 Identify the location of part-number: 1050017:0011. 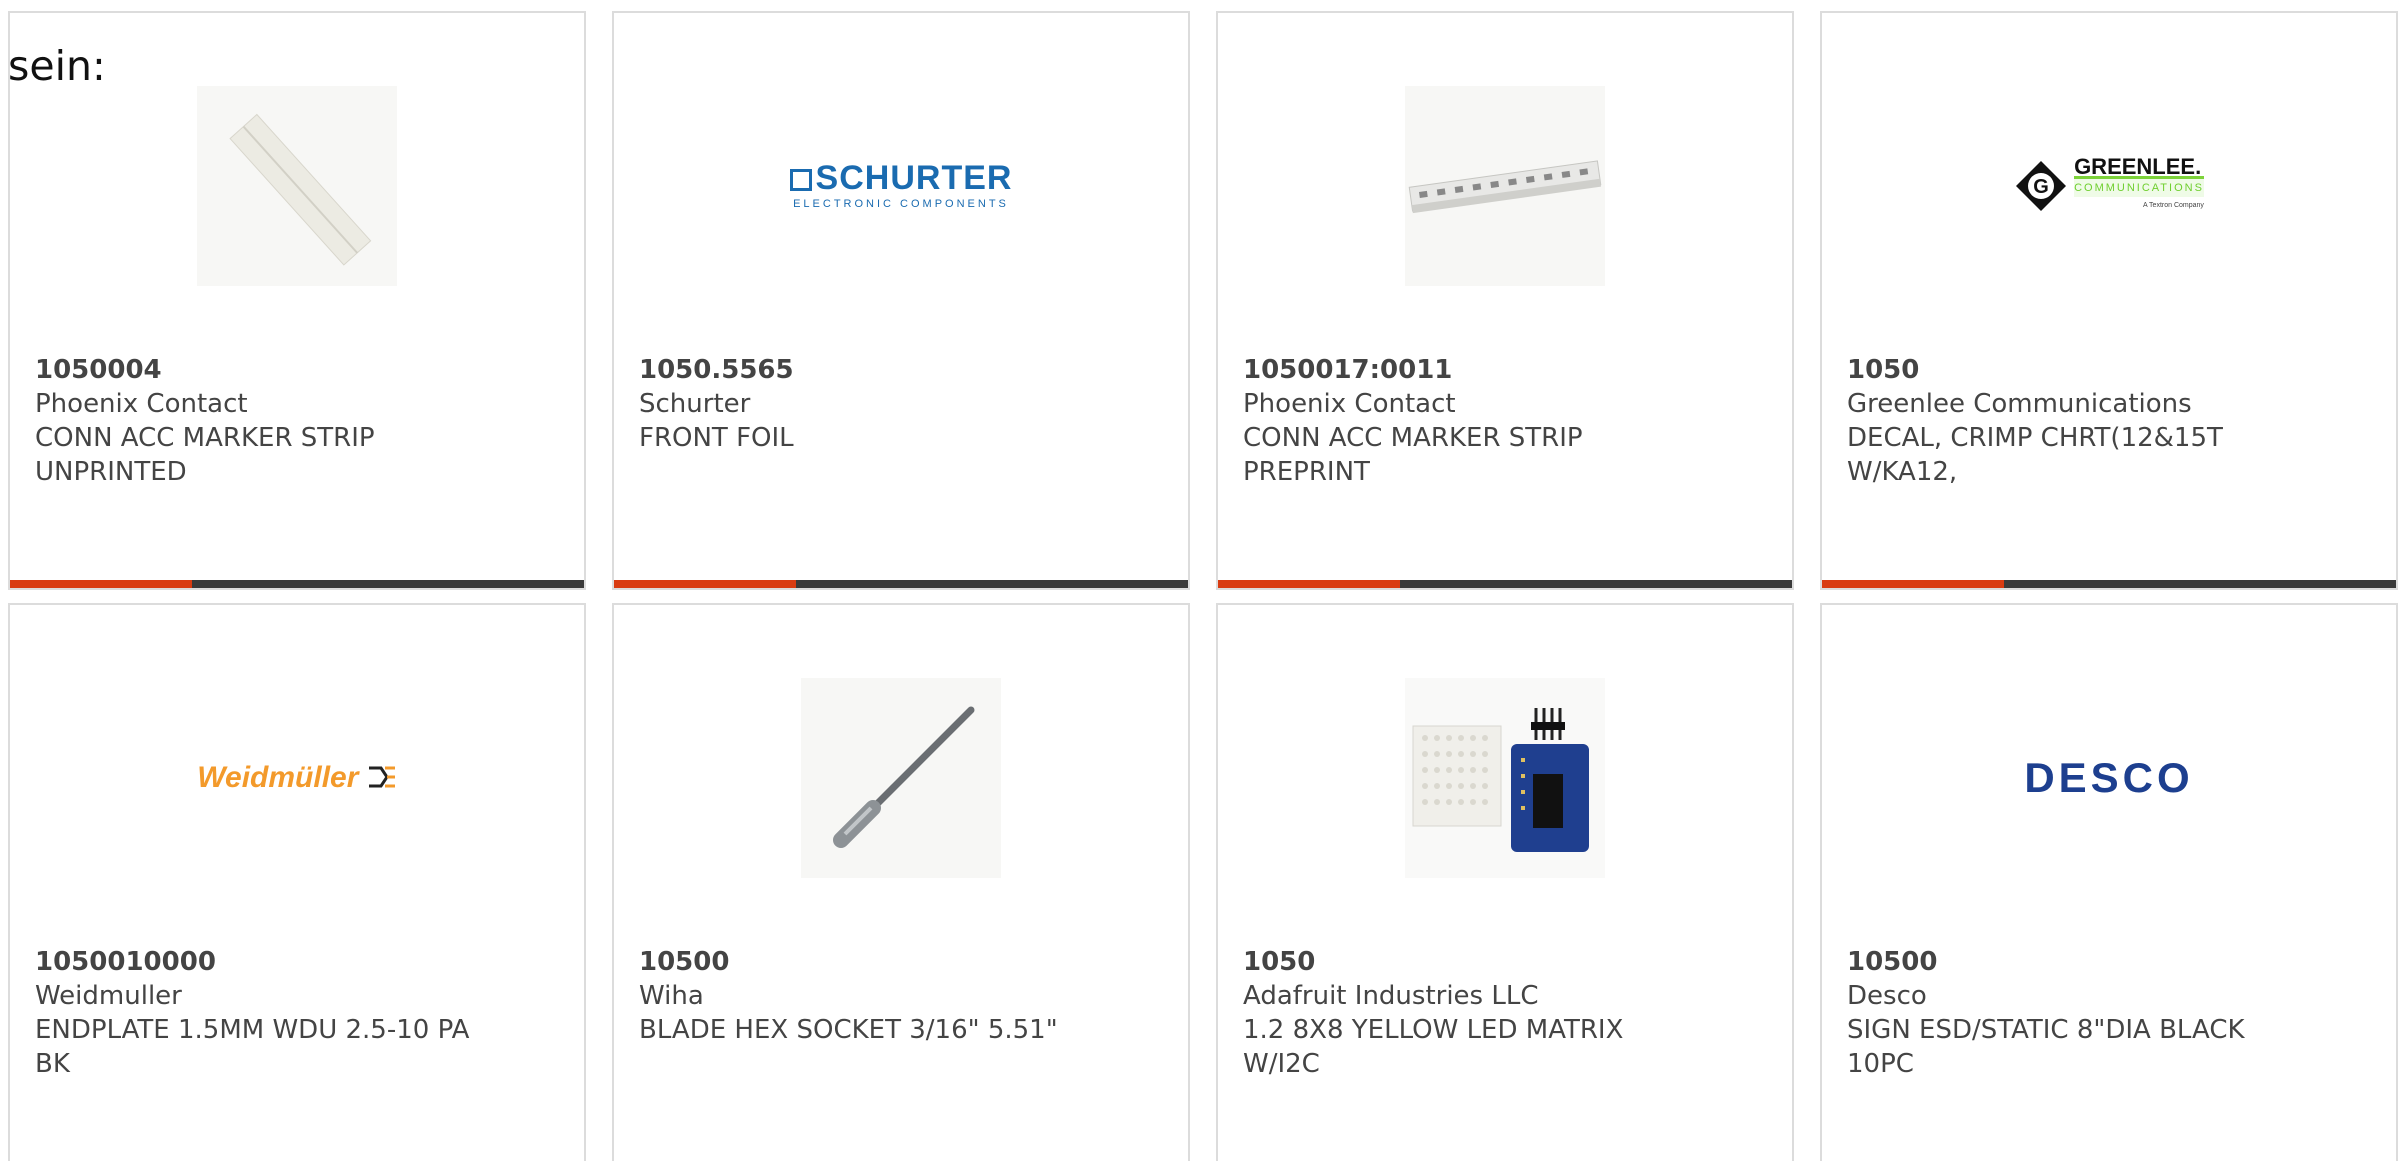
(1472, 370).